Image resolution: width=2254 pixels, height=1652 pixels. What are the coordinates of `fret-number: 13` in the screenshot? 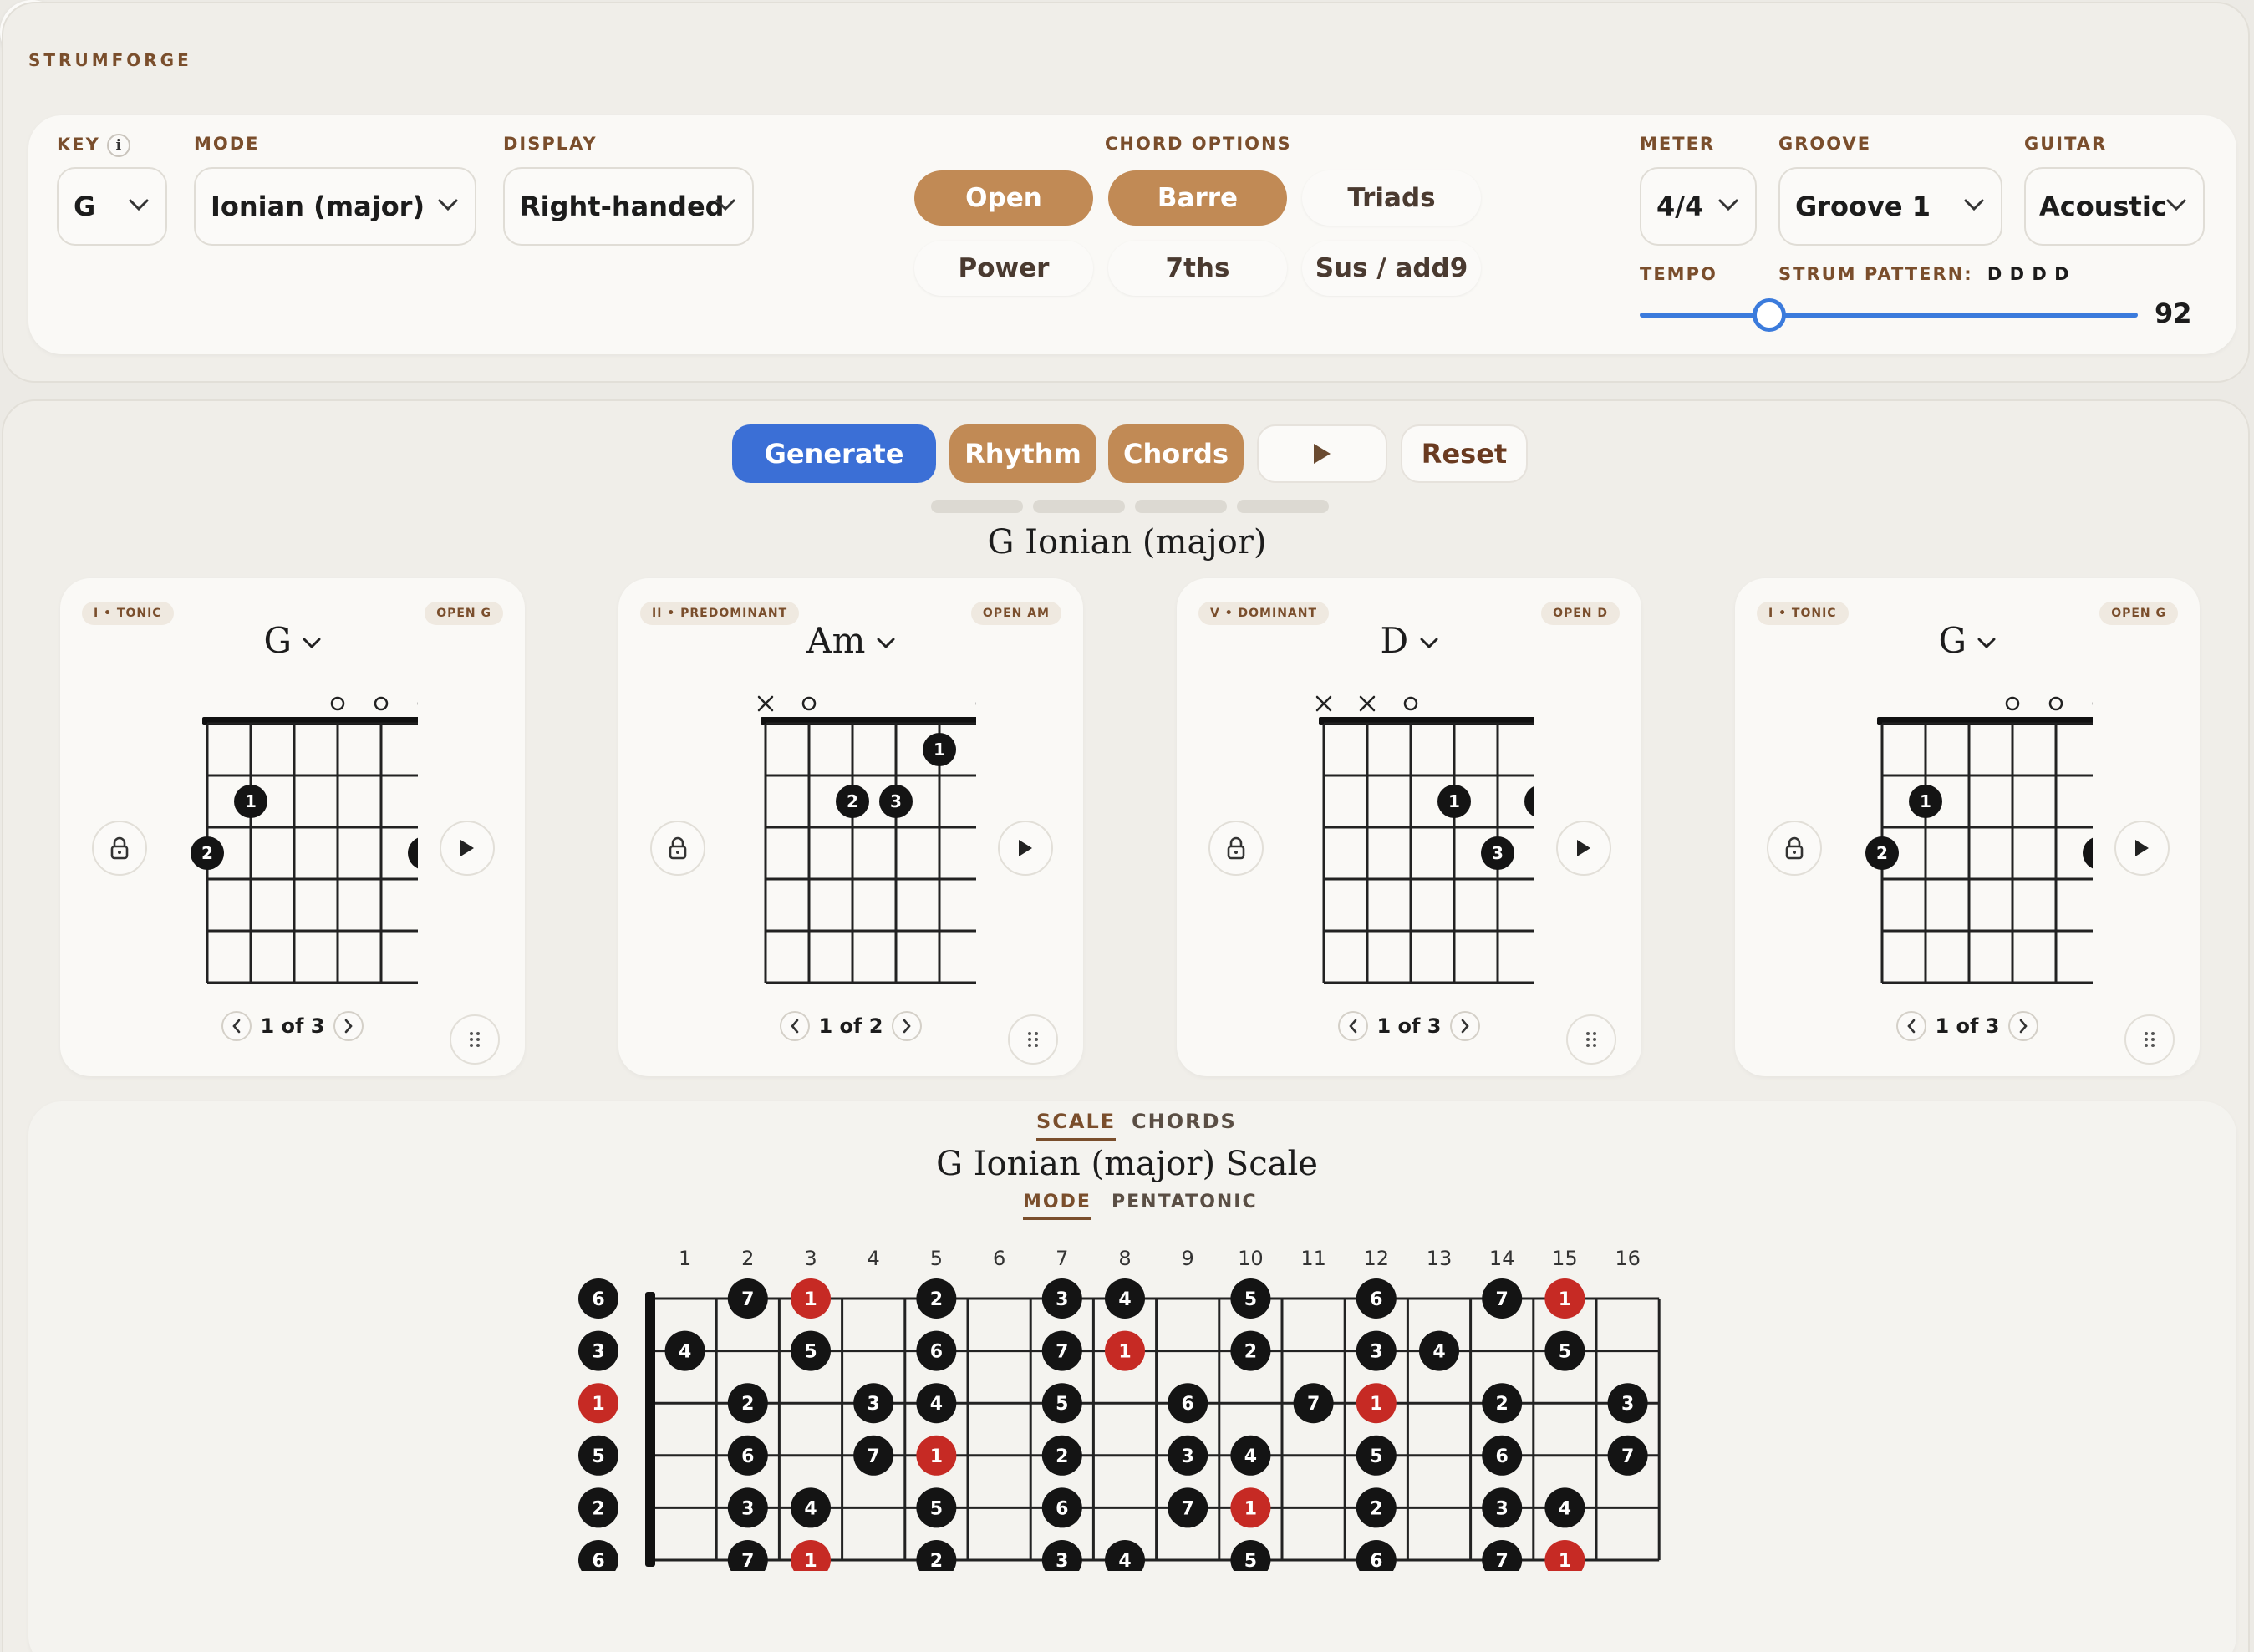 It's located at (1440, 1259).